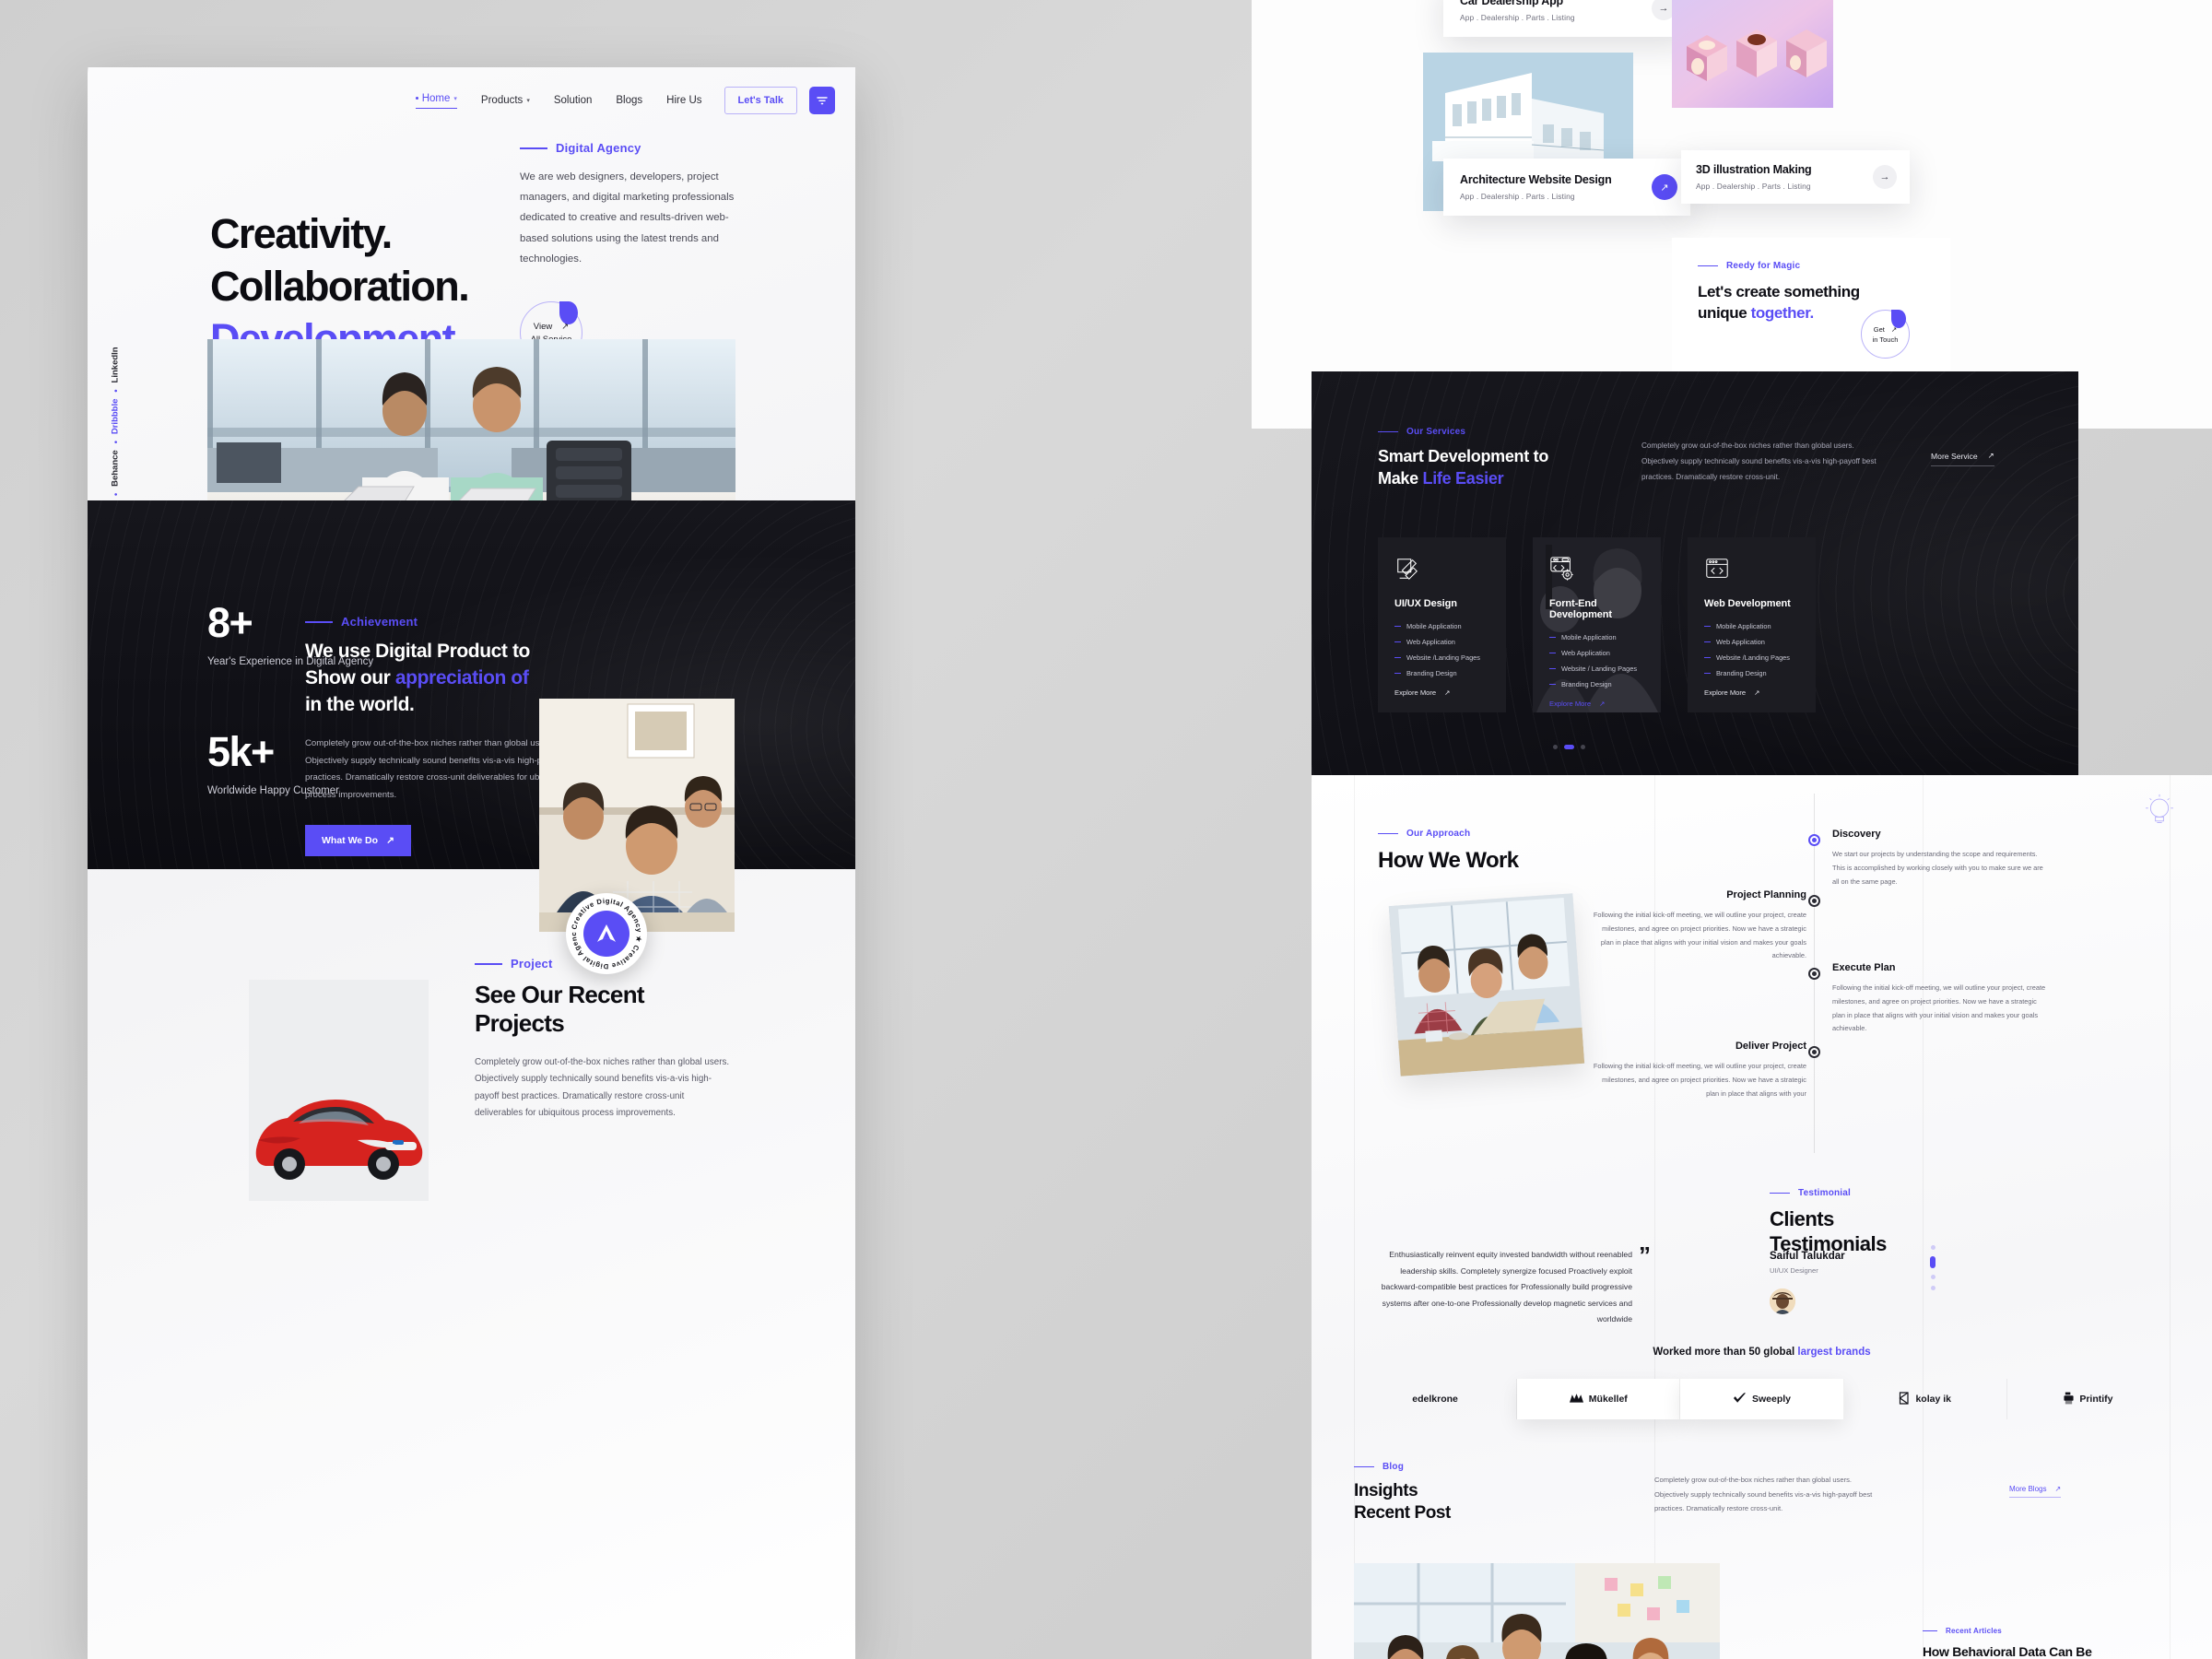 This screenshot has height=1659, width=2212. What do you see at coordinates (116, 468) in the screenshot?
I see `social-link-behance: Behance` at bounding box center [116, 468].